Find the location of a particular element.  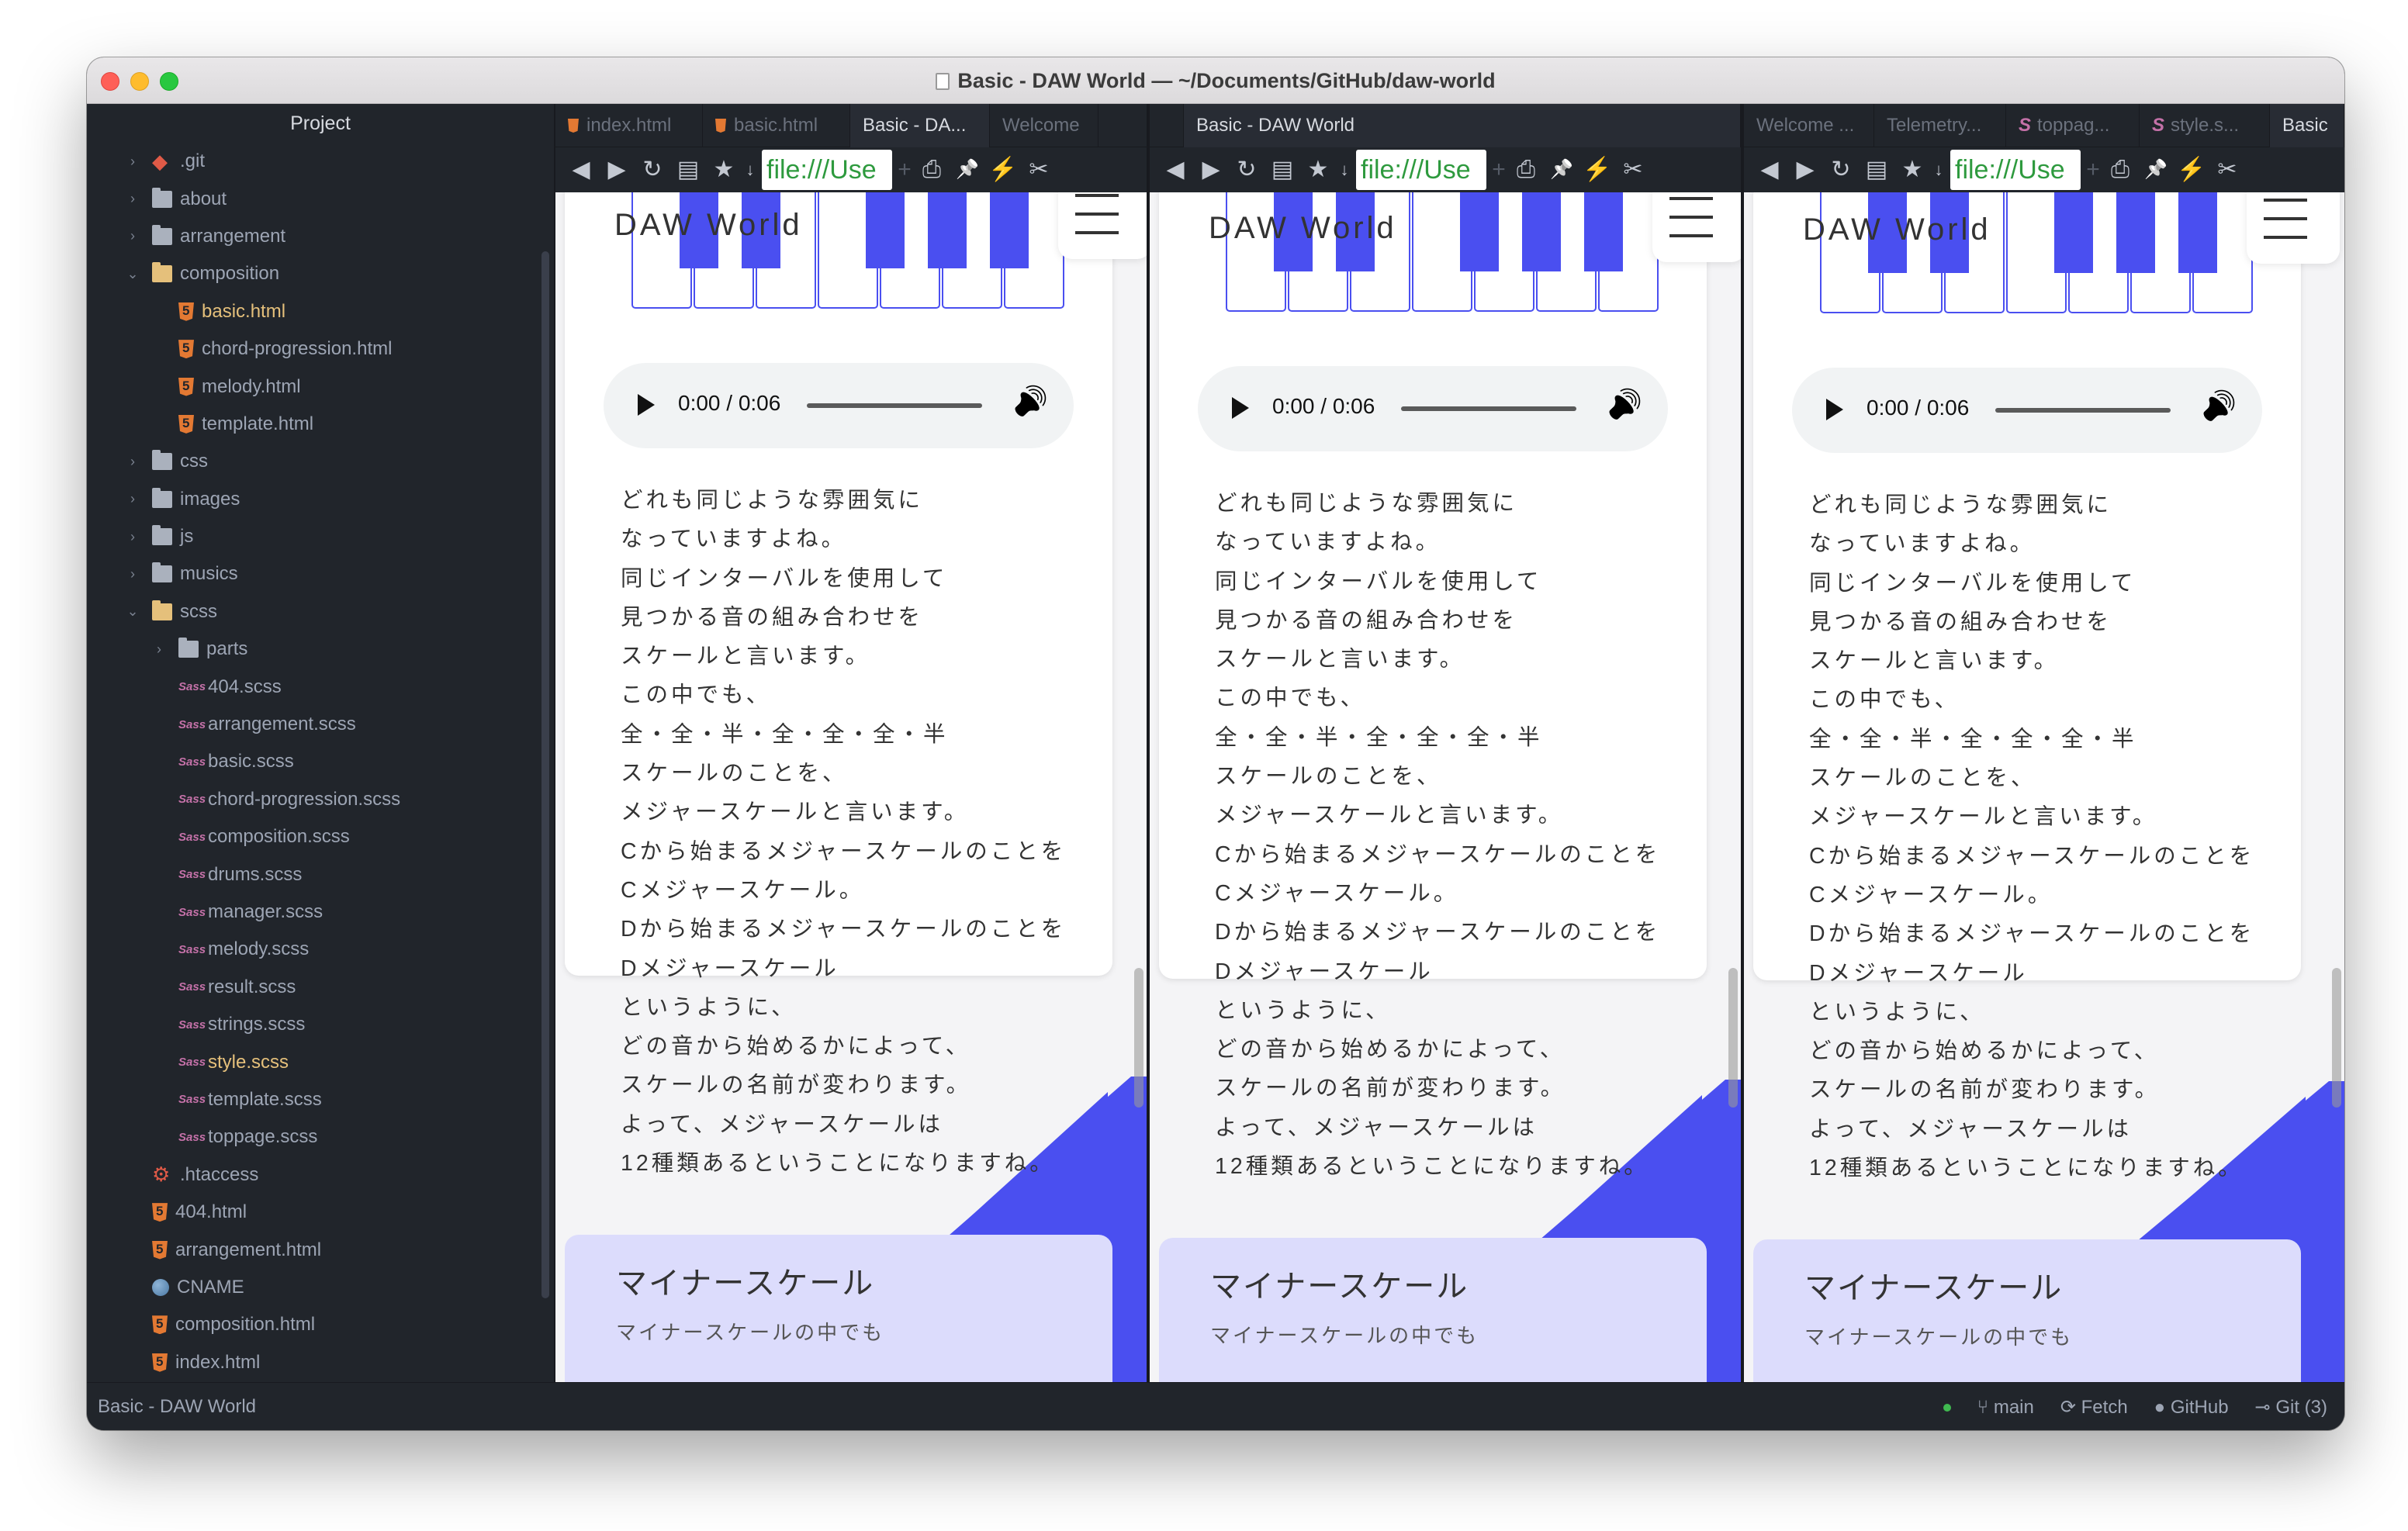

git-button: ⊸ Git (3) is located at coordinates (2291, 1407).